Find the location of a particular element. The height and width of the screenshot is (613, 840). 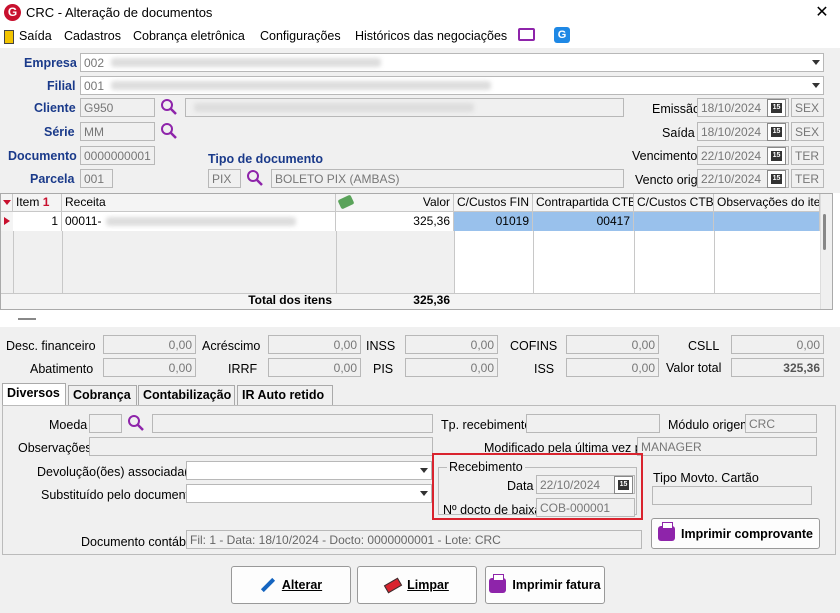

serie-label: Série is located at coordinates (59, 132).